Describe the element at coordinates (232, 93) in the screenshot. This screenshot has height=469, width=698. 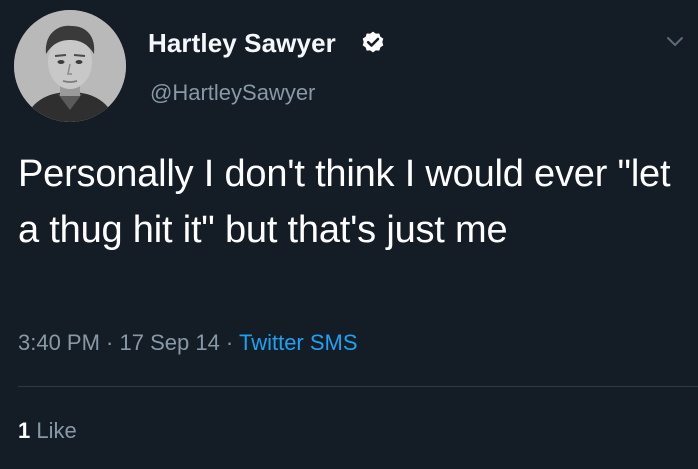
I see `user-handle: @HartleySawyer` at that location.